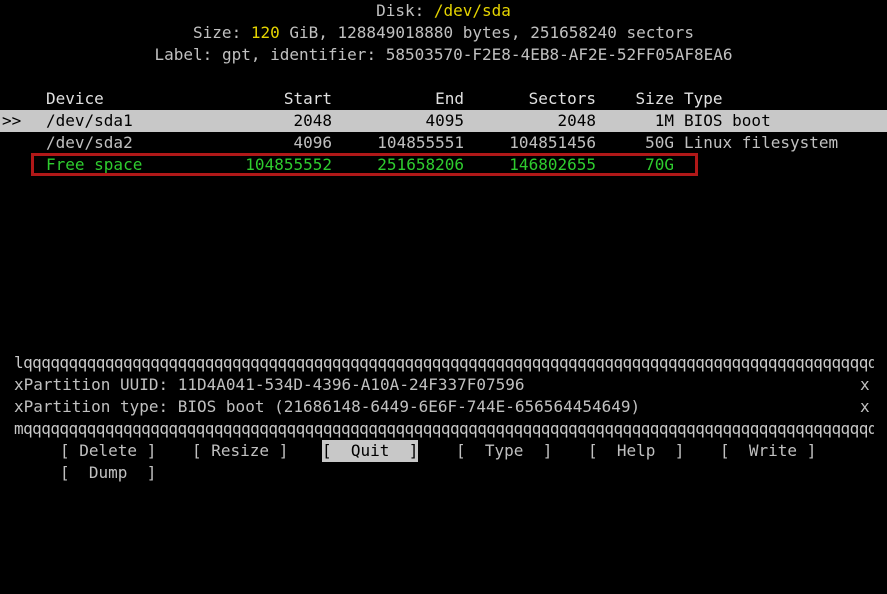 This screenshot has width=887, height=594. What do you see at coordinates (108, 451) in the screenshot?
I see `delete-button: [ Delete ]` at bounding box center [108, 451].